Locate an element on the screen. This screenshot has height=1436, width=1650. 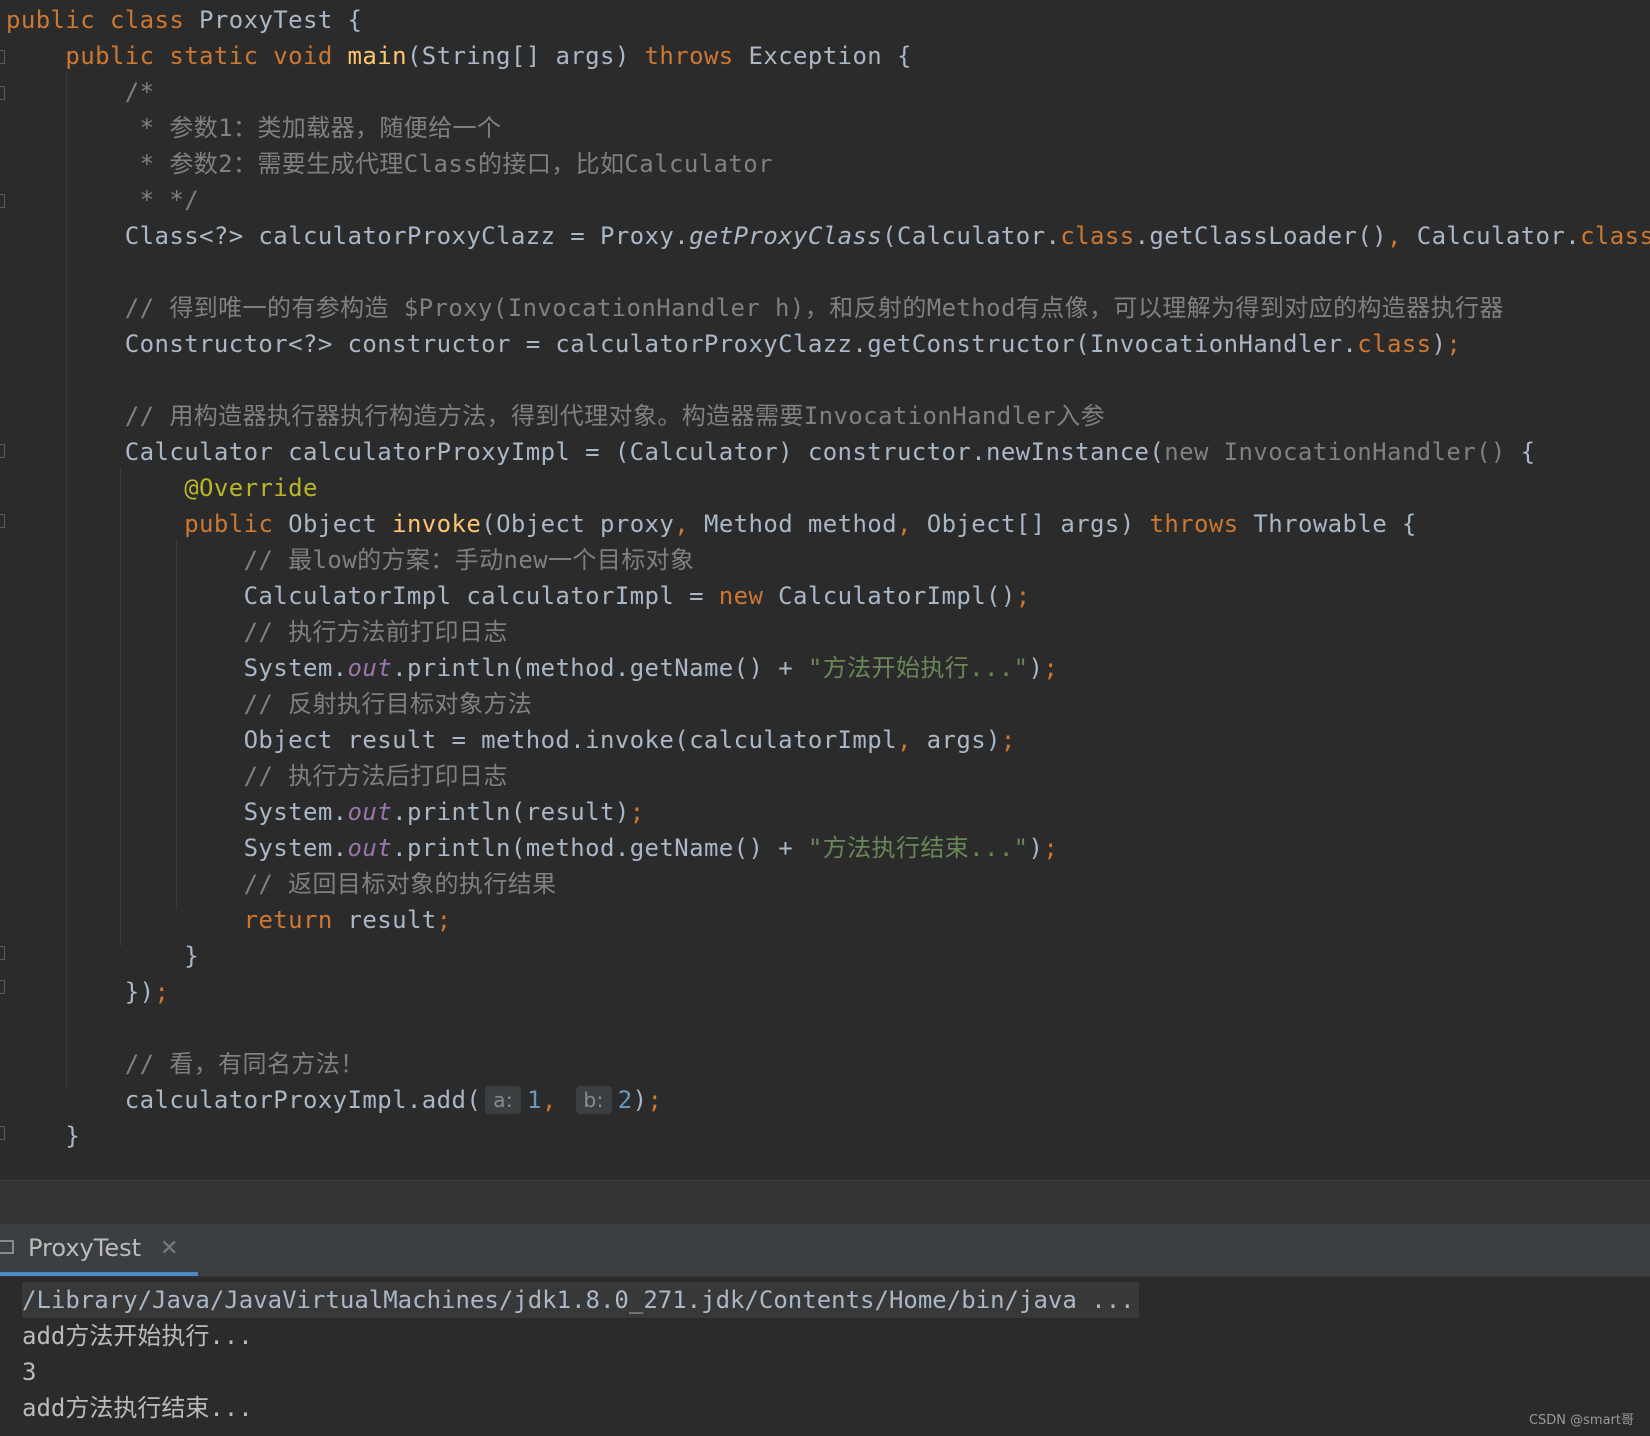
code-line: * */ is located at coordinates (102, 200).